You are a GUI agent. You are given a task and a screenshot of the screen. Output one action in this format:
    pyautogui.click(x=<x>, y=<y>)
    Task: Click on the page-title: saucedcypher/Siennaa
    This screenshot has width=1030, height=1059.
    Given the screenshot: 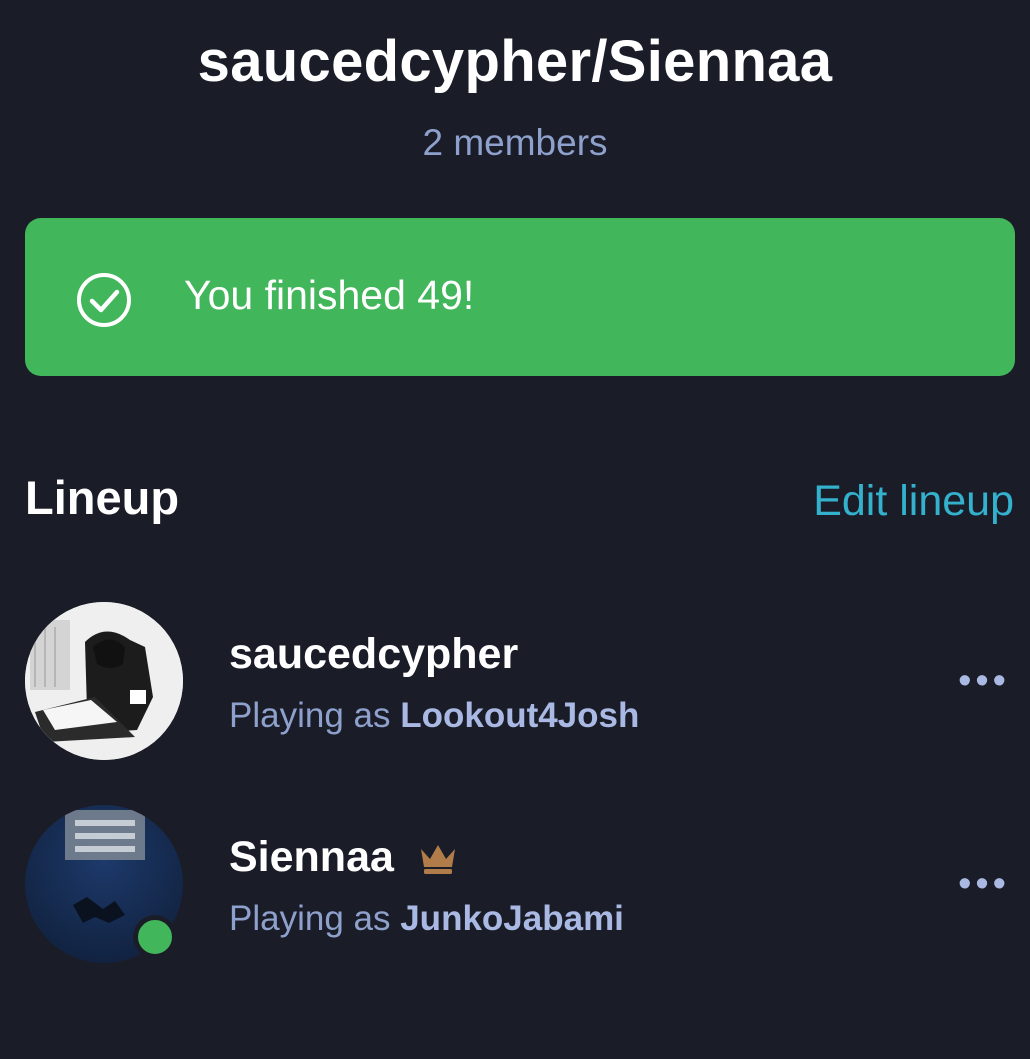 What is the action you would take?
    pyautogui.click(x=515, y=61)
    